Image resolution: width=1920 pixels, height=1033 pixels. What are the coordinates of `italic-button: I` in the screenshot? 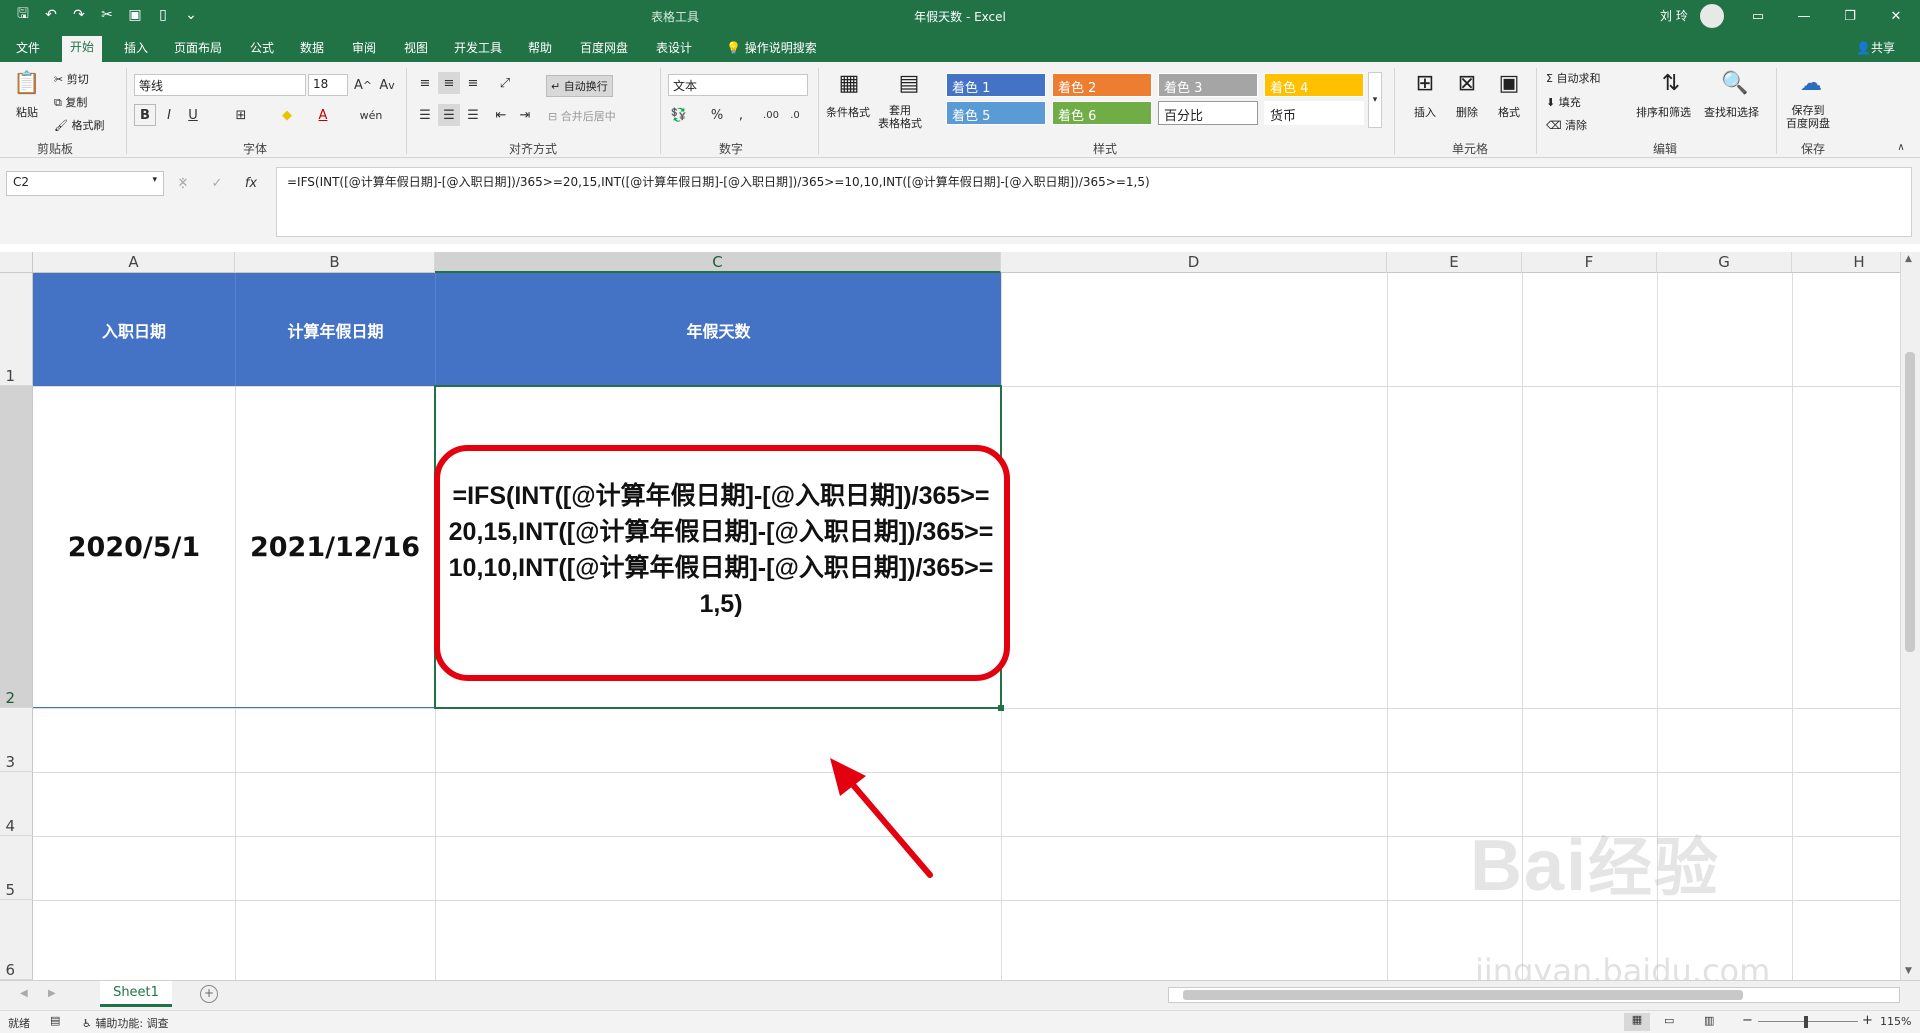 It's located at (169, 115).